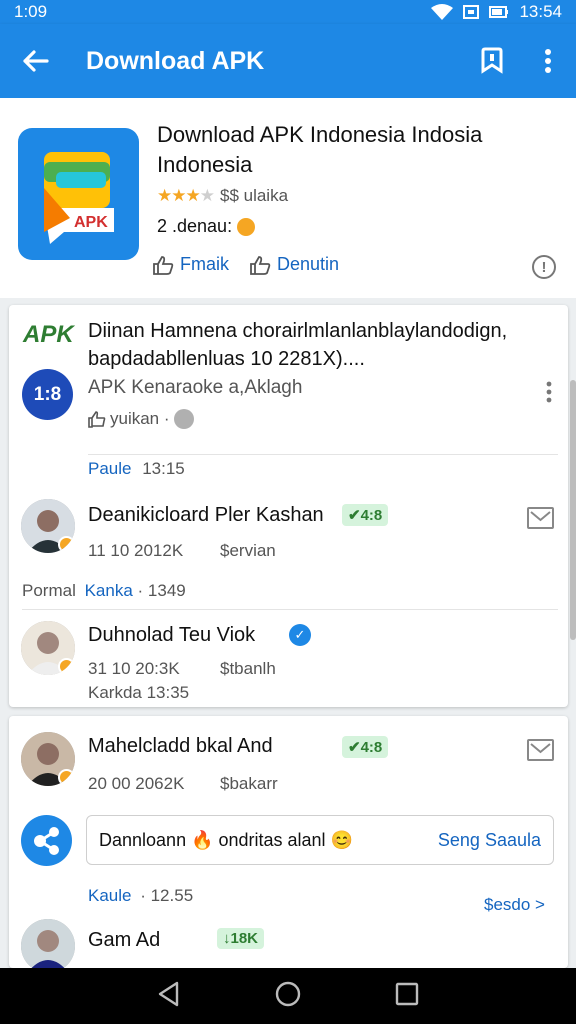 This screenshot has height=1024, width=576. Describe the element at coordinates (254, 195) in the screenshot. I see `rating-text: $$ ulaika` at that location.